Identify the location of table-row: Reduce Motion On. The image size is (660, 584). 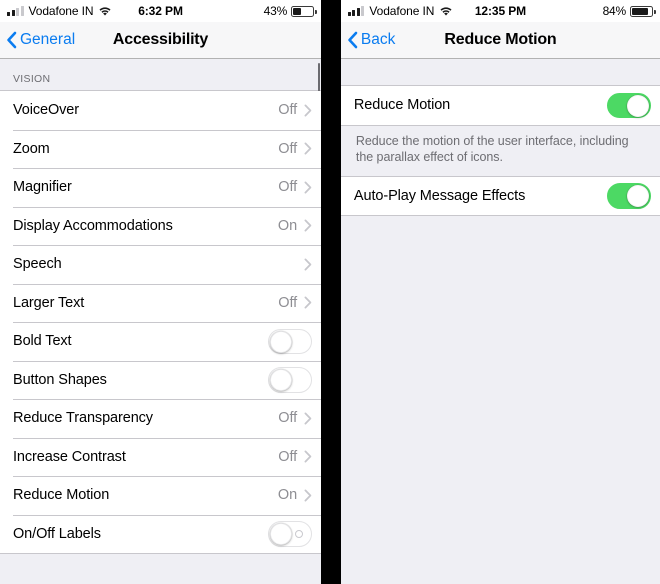
(161, 495).